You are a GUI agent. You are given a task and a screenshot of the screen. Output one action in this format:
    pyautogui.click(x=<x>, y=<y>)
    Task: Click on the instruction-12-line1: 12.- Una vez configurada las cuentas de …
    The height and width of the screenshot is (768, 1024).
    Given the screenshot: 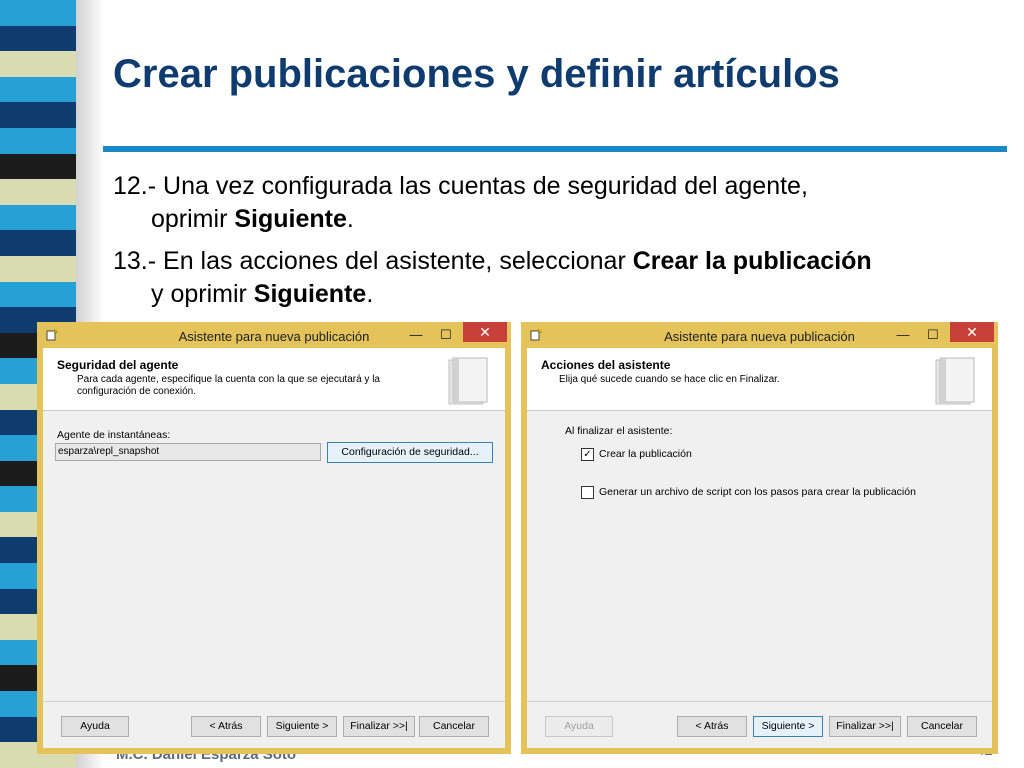 What is the action you would take?
    pyautogui.click(x=460, y=186)
    